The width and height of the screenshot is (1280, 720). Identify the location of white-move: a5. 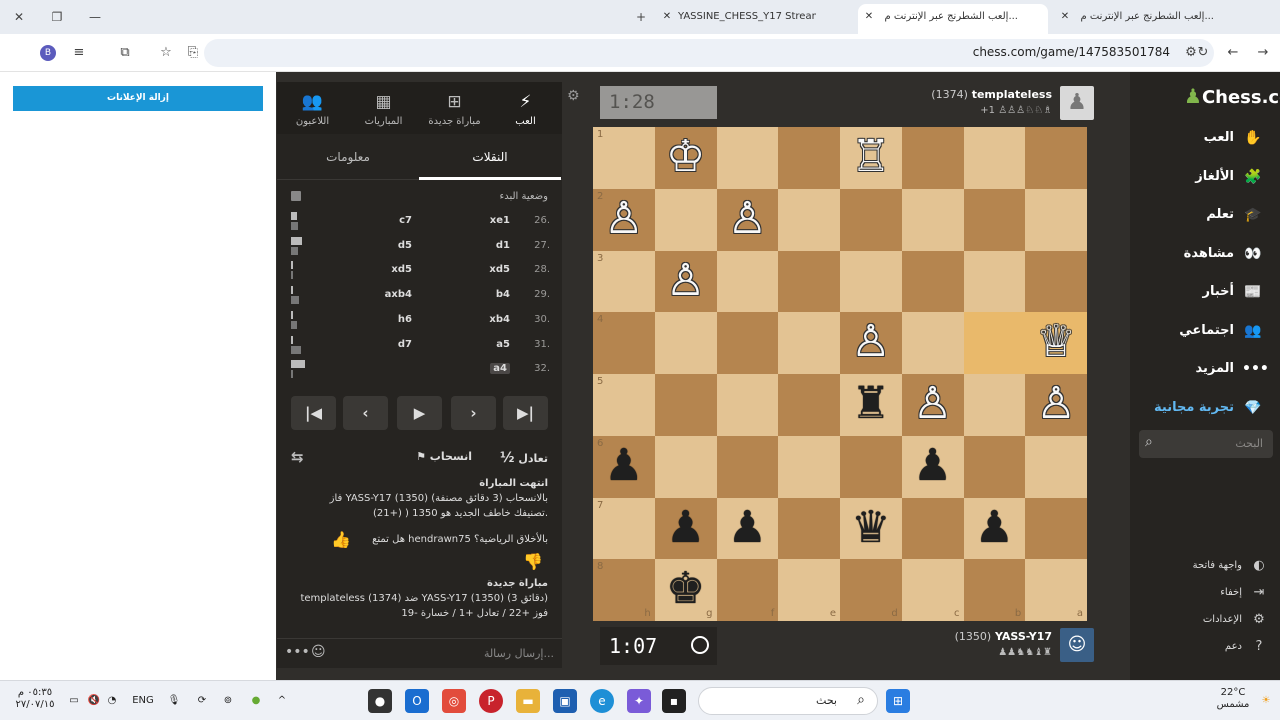
(475, 344).